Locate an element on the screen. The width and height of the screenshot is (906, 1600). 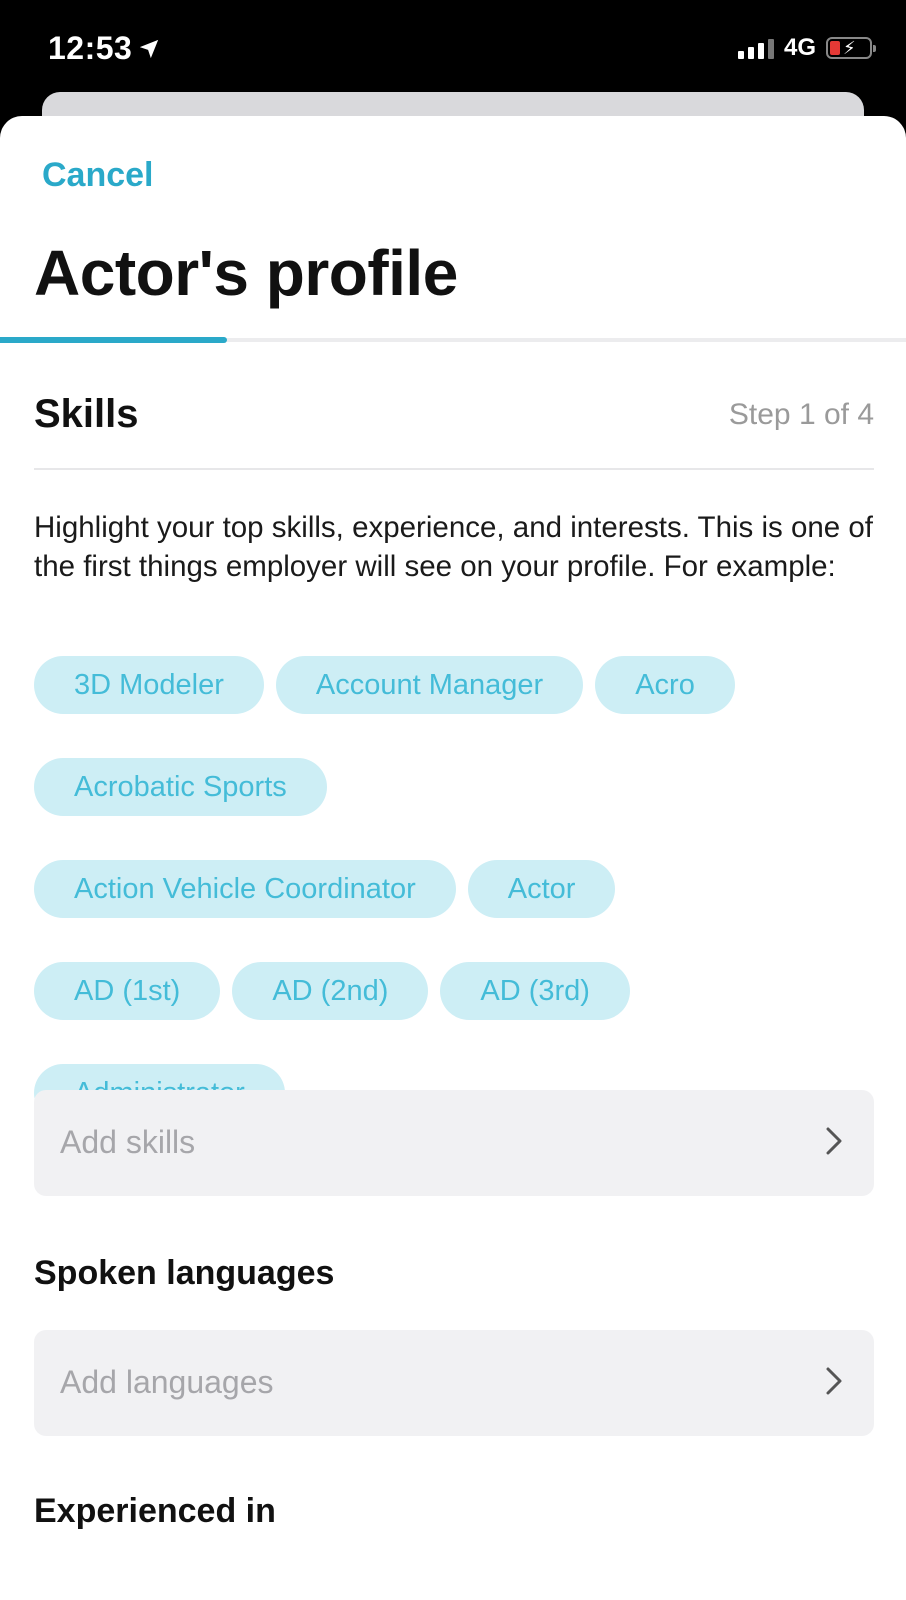
add-languages-placeholder: Add languages is located at coordinates (167, 1382).